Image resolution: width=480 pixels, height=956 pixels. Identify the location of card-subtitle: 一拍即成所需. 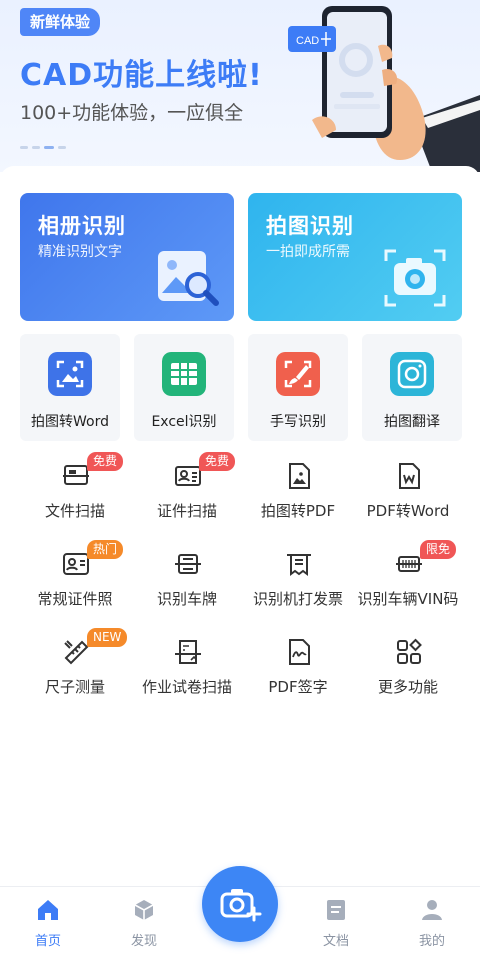
(308, 252).